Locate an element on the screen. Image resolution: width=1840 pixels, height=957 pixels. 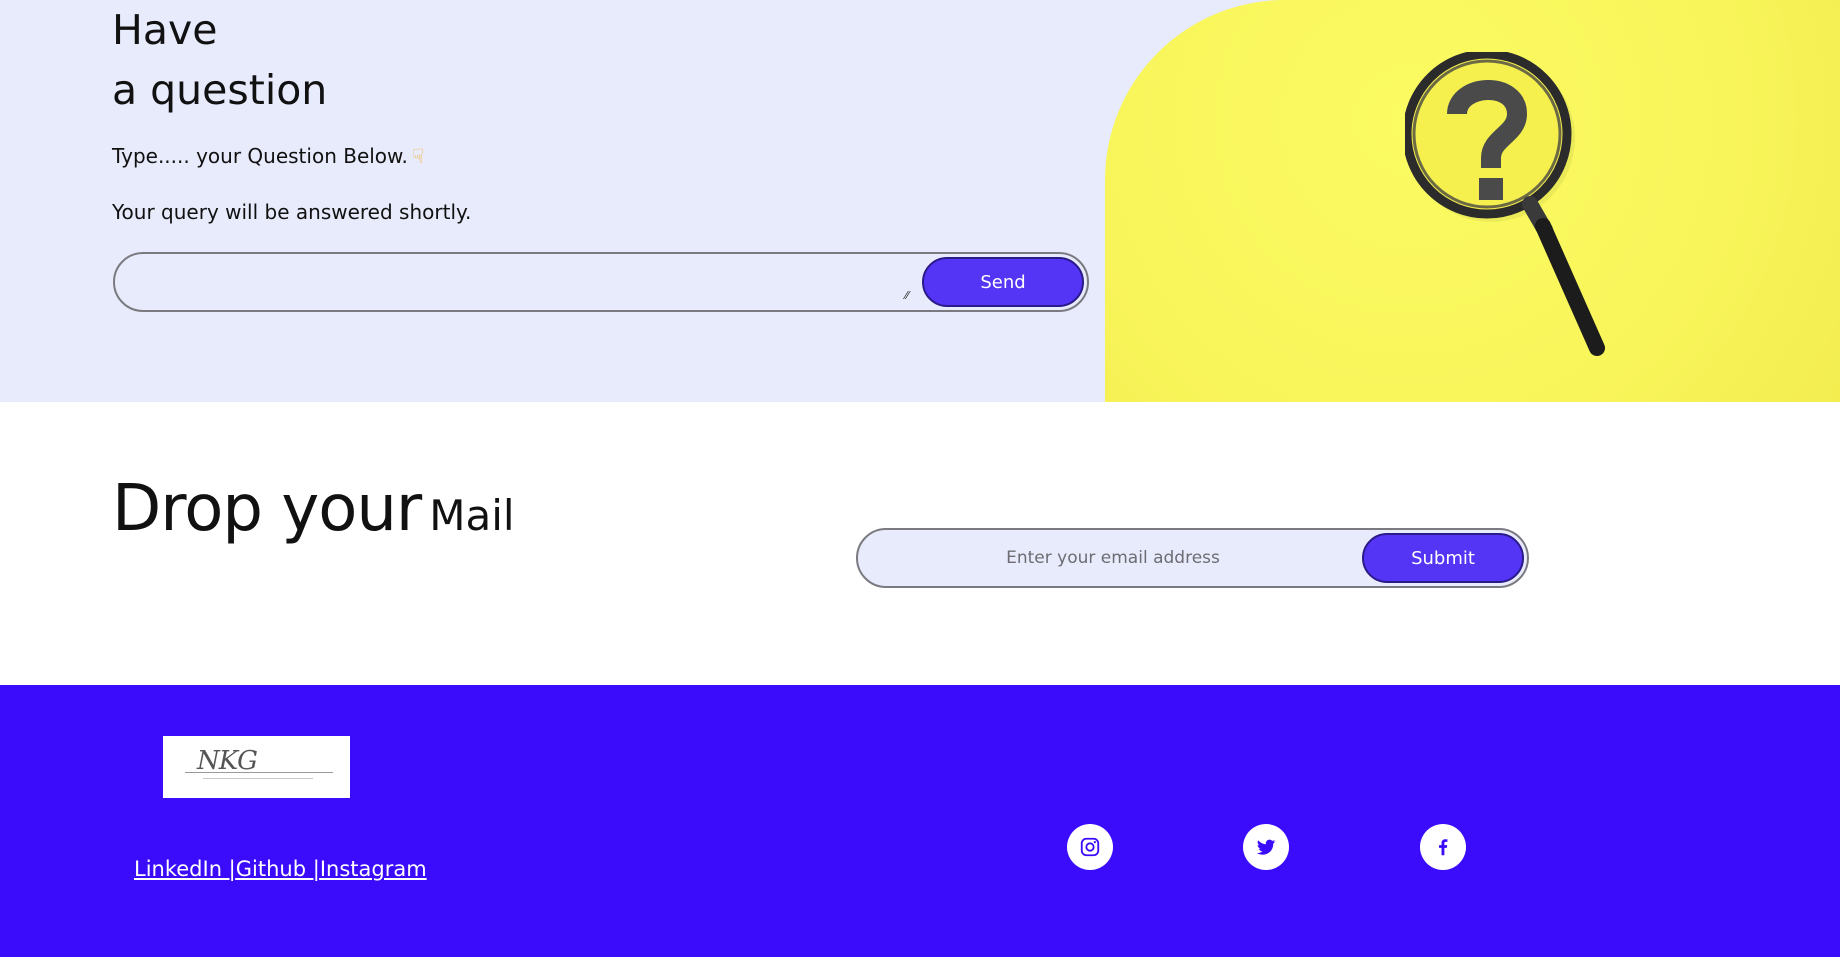
question-heading-line1: Have is located at coordinates (165, 30).